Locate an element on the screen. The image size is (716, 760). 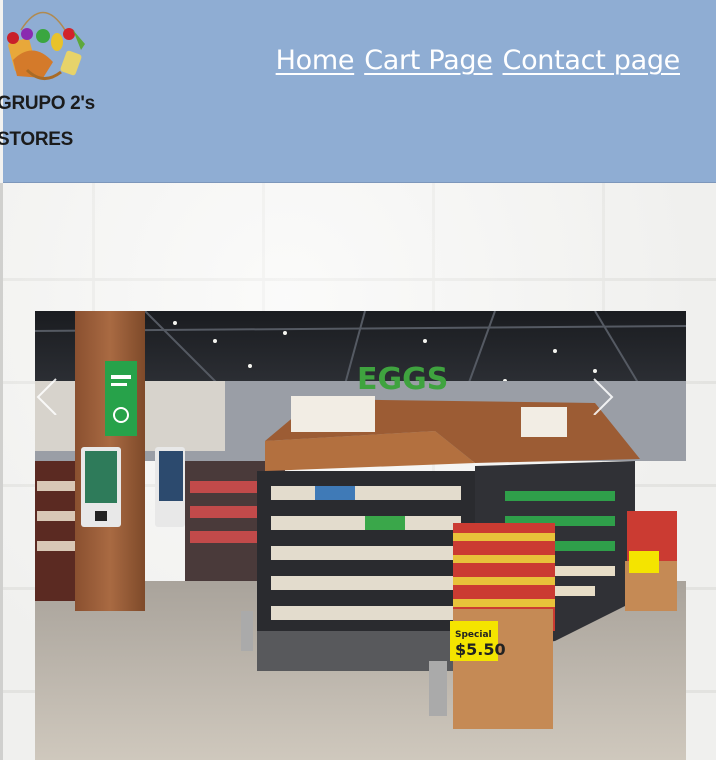
chevron-right-icon is located at coordinates (603, 397).